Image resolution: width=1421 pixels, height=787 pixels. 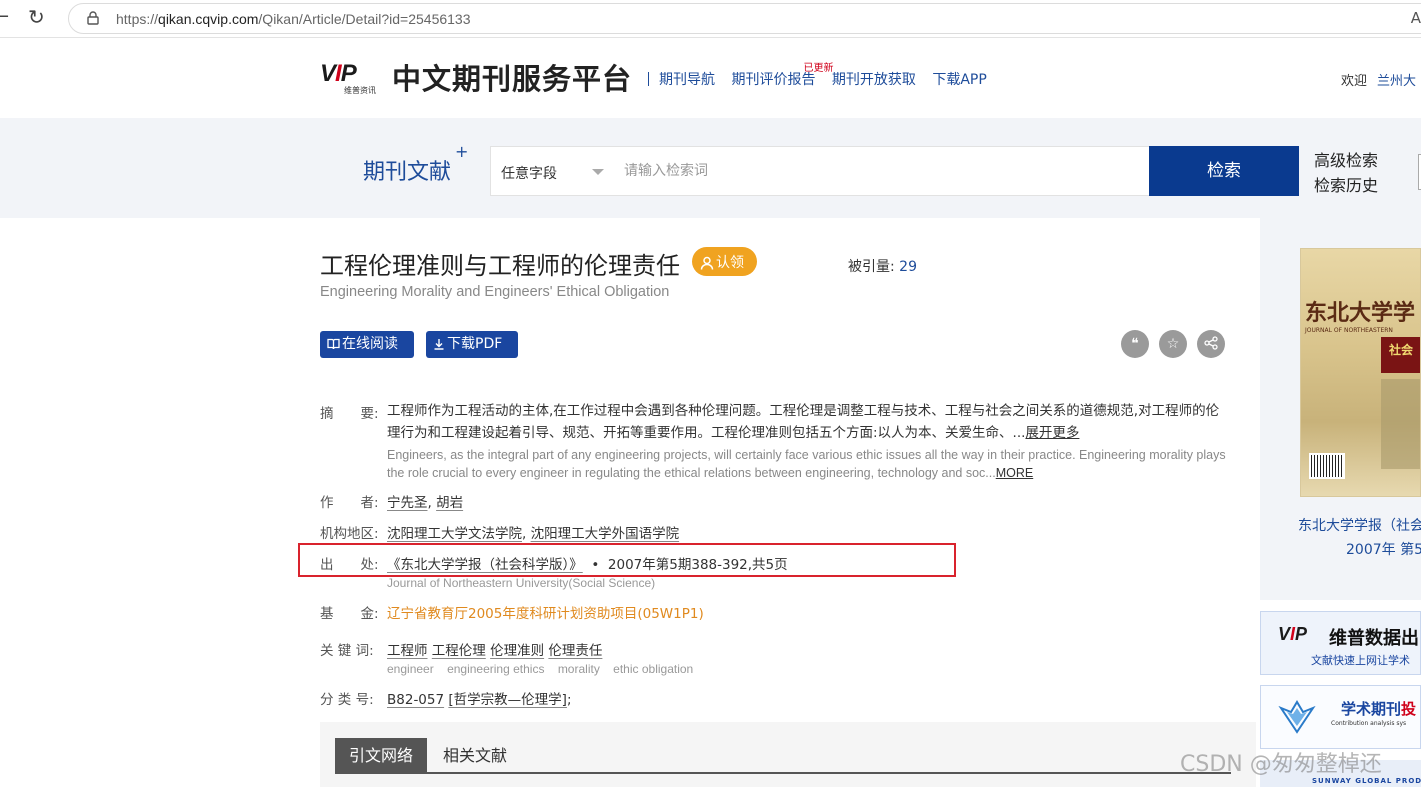 What do you see at coordinates (449, 503) in the screenshot?
I see `author-link: 胡岩` at bounding box center [449, 503].